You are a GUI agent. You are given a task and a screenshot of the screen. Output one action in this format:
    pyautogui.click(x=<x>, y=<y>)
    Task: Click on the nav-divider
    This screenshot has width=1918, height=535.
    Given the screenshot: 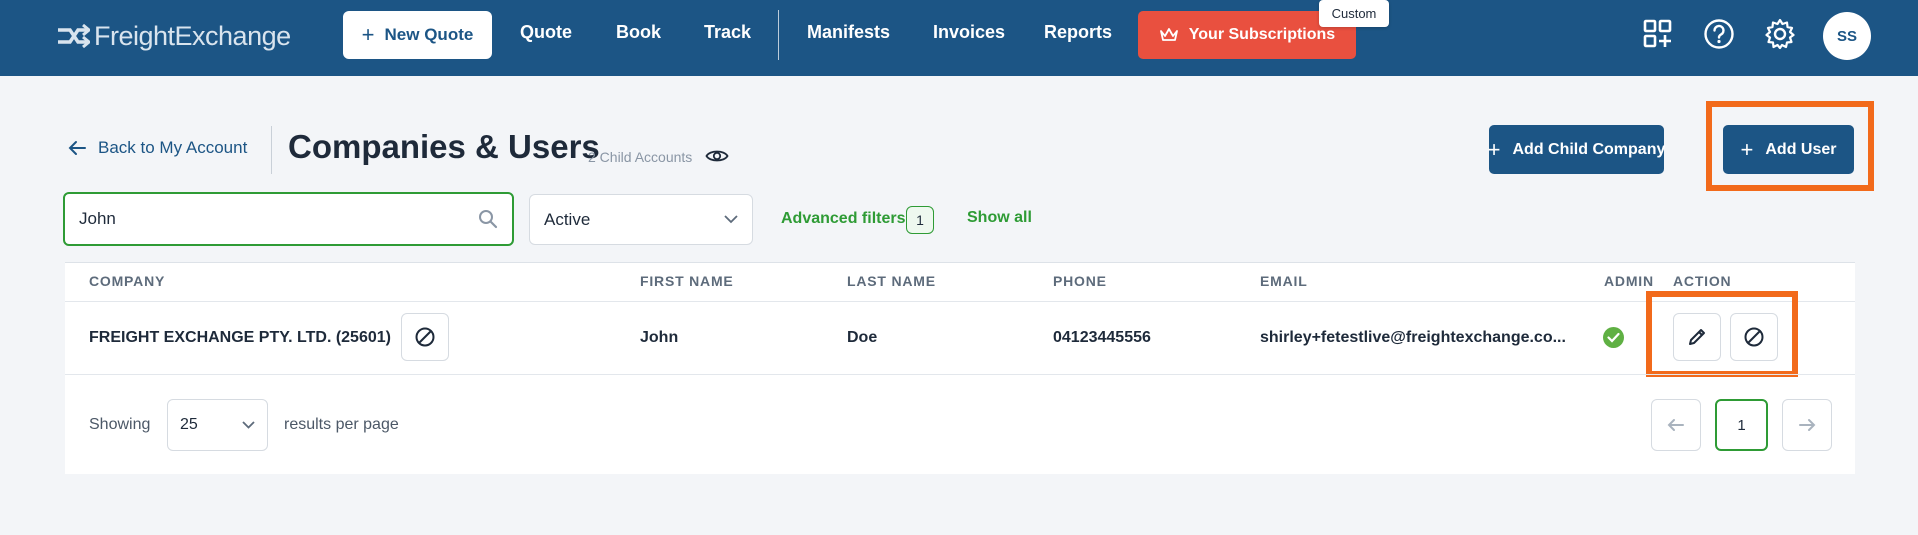 What is the action you would take?
    pyautogui.click(x=778, y=35)
    